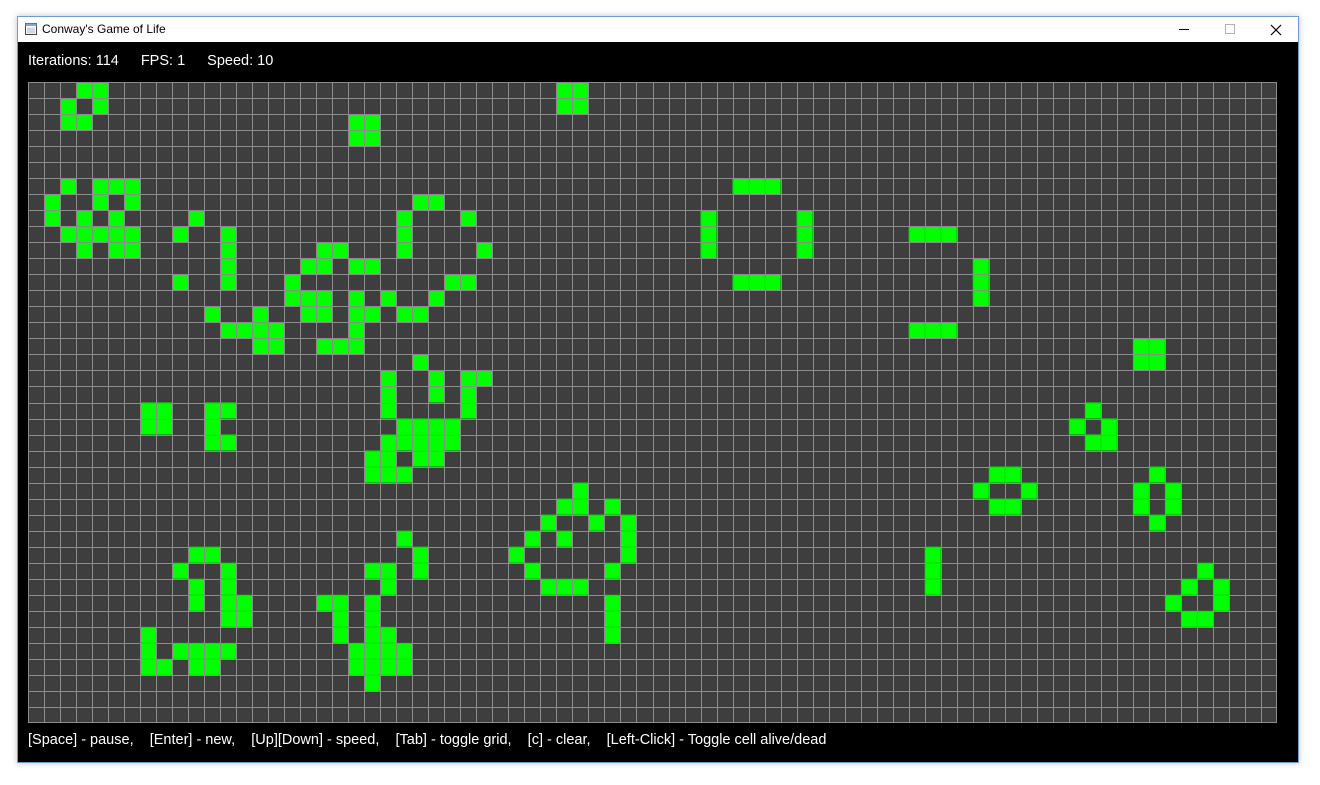 The height and width of the screenshot is (785, 1320). Describe the element at coordinates (1276, 29) in the screenshot. I see `close-button` at that location.